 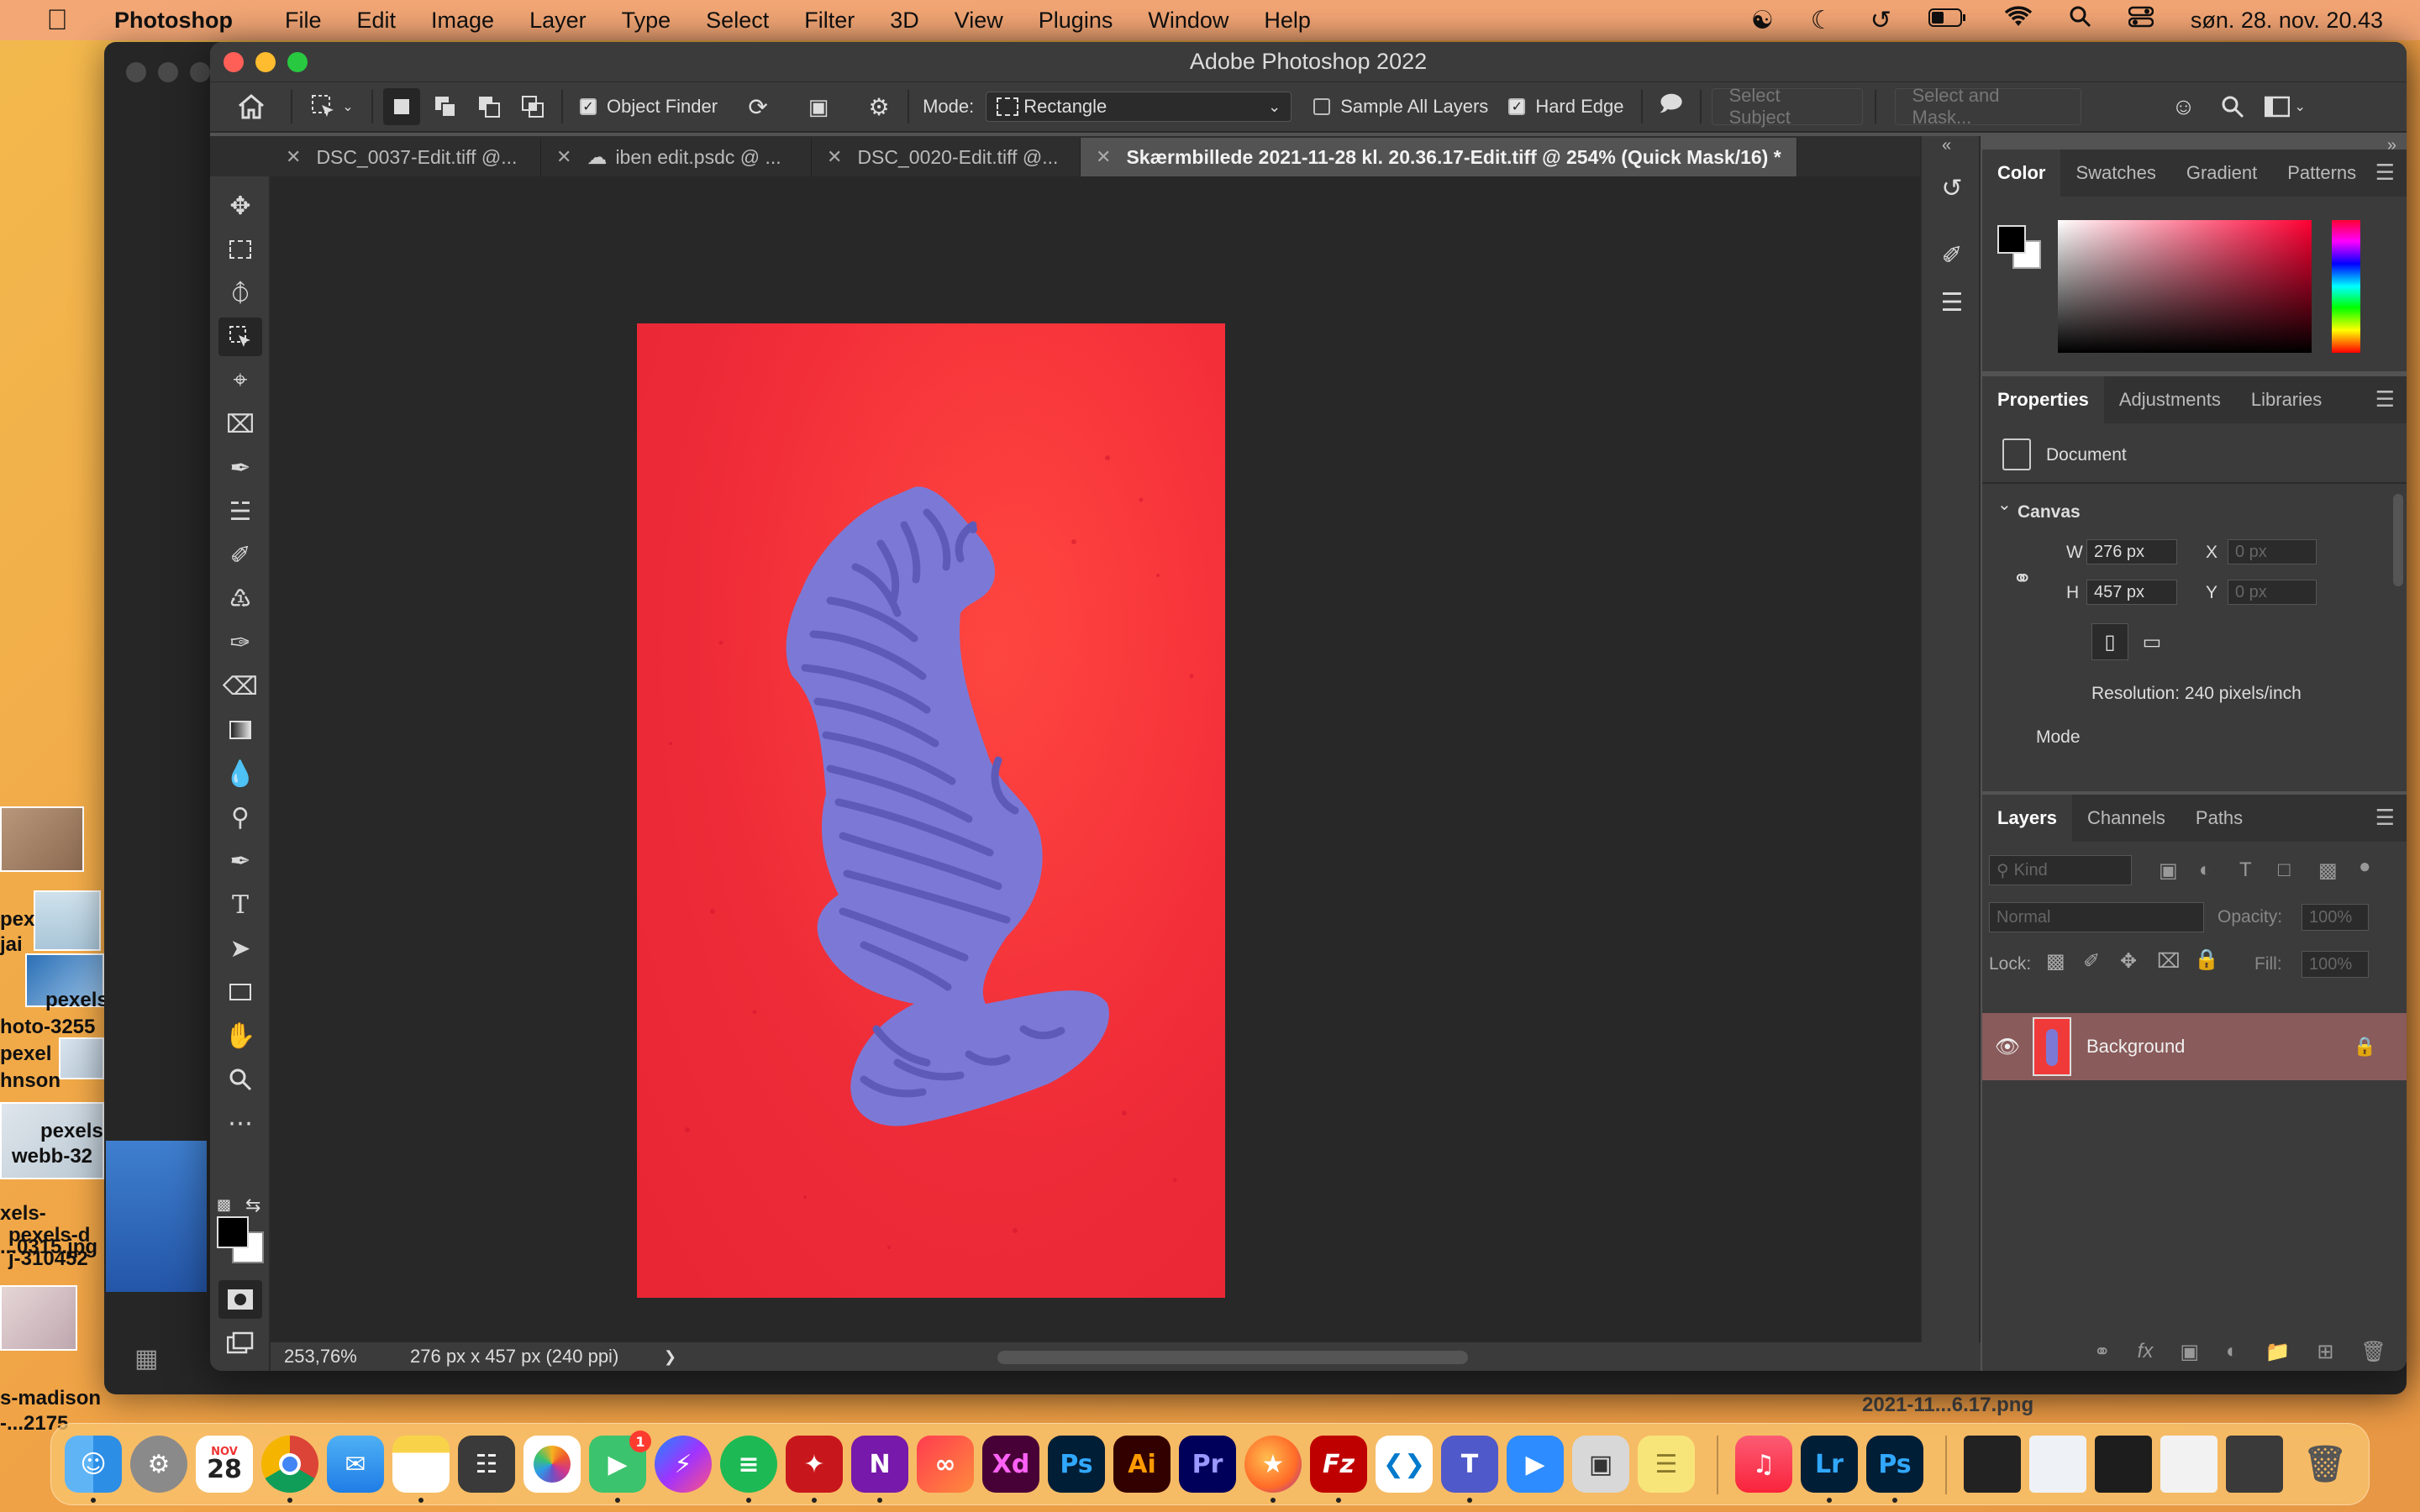 I want to click on visibility-eye-icon: 👁, so click(x=2007, y=1047).